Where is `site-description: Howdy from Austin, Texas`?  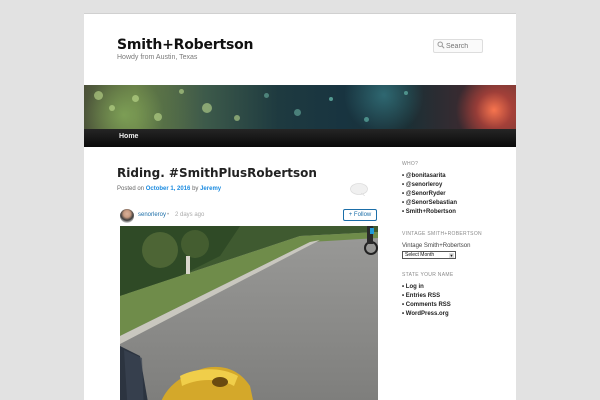 site-description: Howdy from Austin, Texas is located at coordinates (157, 57).